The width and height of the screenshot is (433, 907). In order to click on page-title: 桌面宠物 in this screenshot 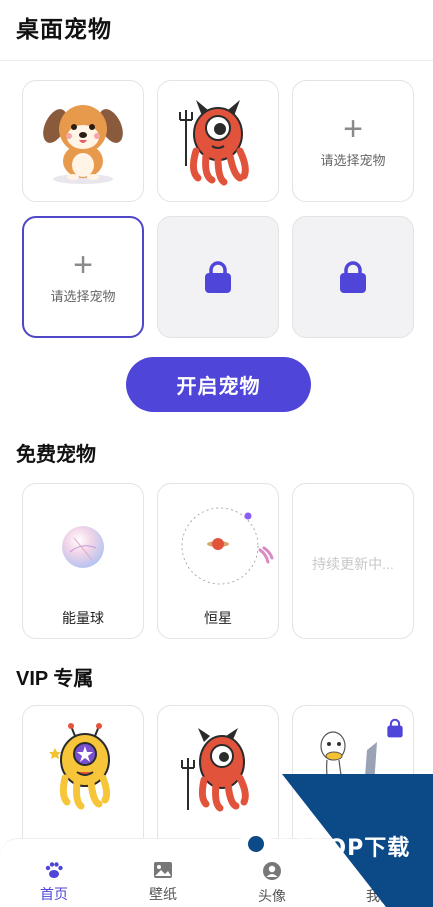, I will do `click(64, 29)`.